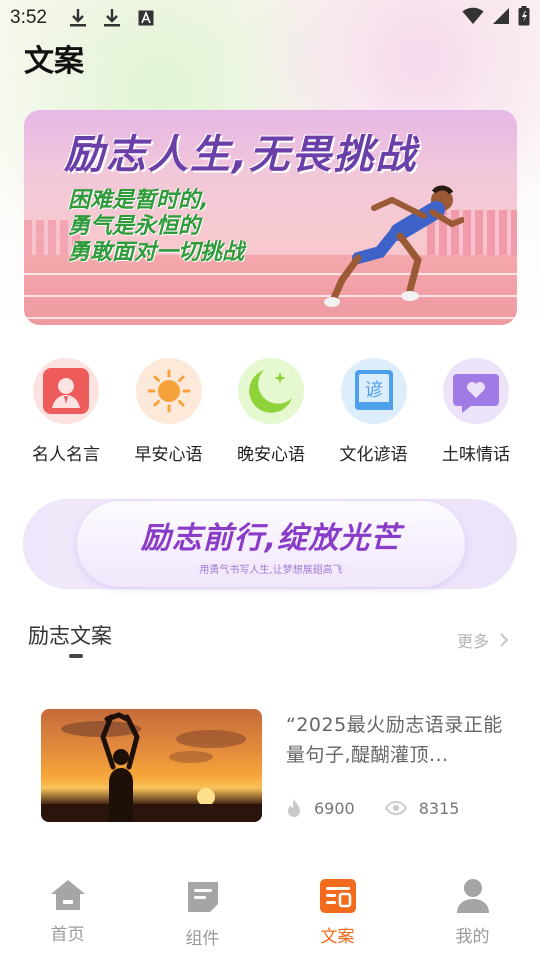 The width and height of the screenshot is (540, 960). Describe the element at coordinates (472, 896) in the screenshot. I see `profile-icon` at that location.